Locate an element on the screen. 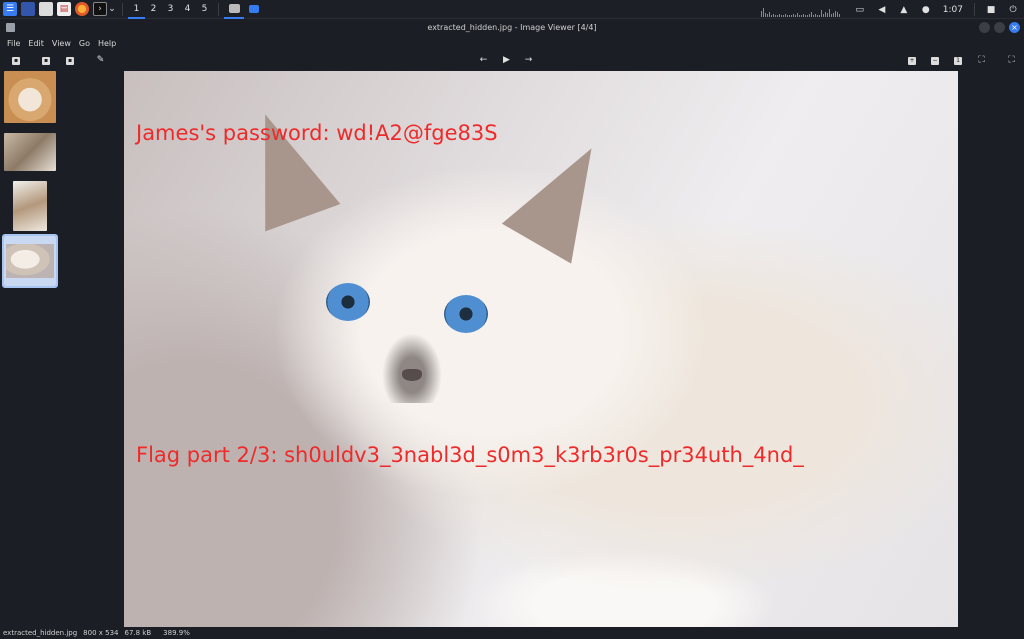  menu-file: File is located at coordinates (13, 43).